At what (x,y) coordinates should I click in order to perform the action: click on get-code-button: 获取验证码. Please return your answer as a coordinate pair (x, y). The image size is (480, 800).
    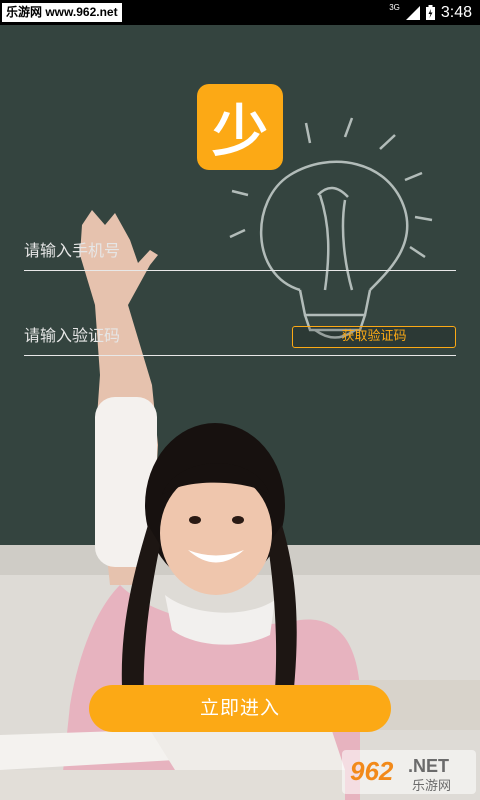
    Looking at the image, I should click on (374, 337).